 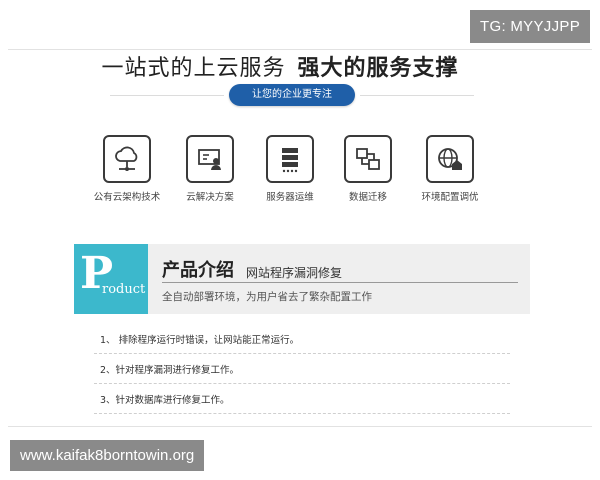 What do you see at coordinates (198, 270) in the screenshot?
I see `product-title: 产品介绍` at bounding box center [198, 270].